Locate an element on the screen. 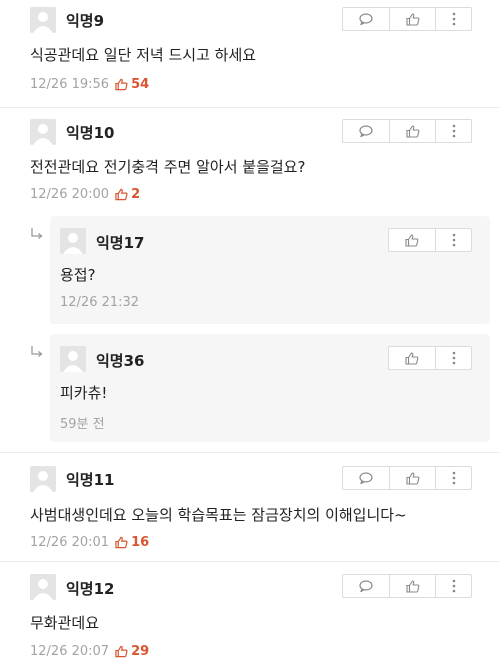 Image resolution: width=500 pixels, height=666 pixels. reply-item: 익명36 피카츄! 59분 전 is located at coordinates (270, 388).